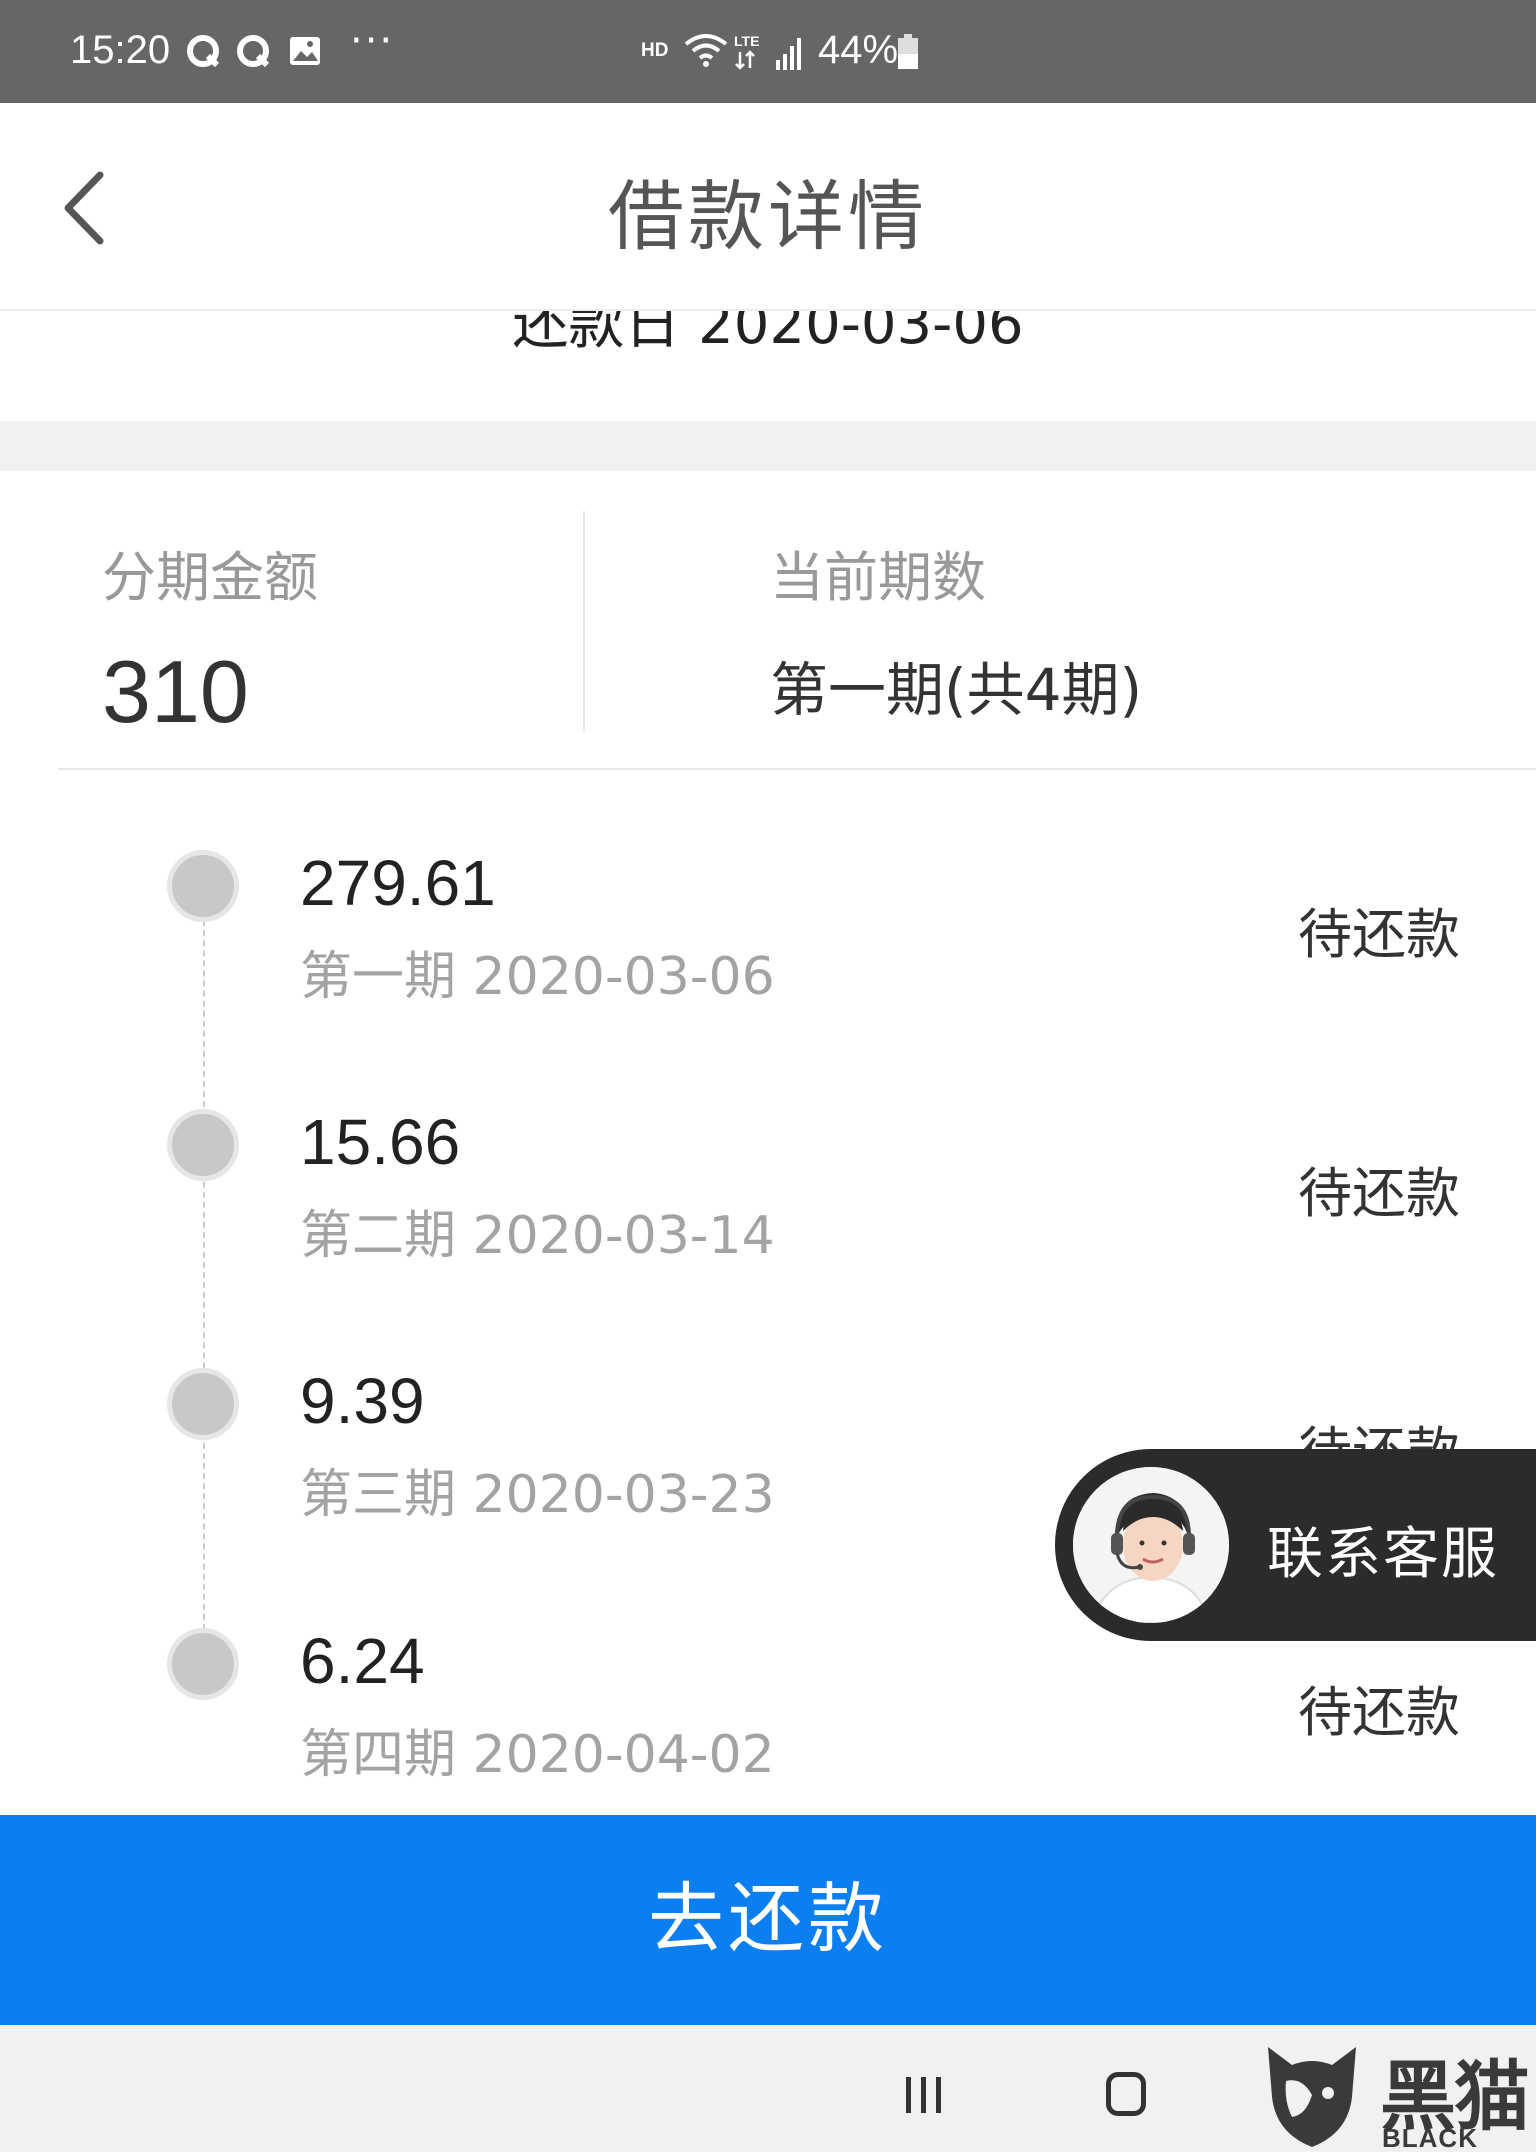 This screenshot has width=1536, height=2152. What do you see at coordinates (768, 366) in the screenshot?
I see `repayment-date-row: 还款日 2020-03-06` at bounding box center [768, 366].